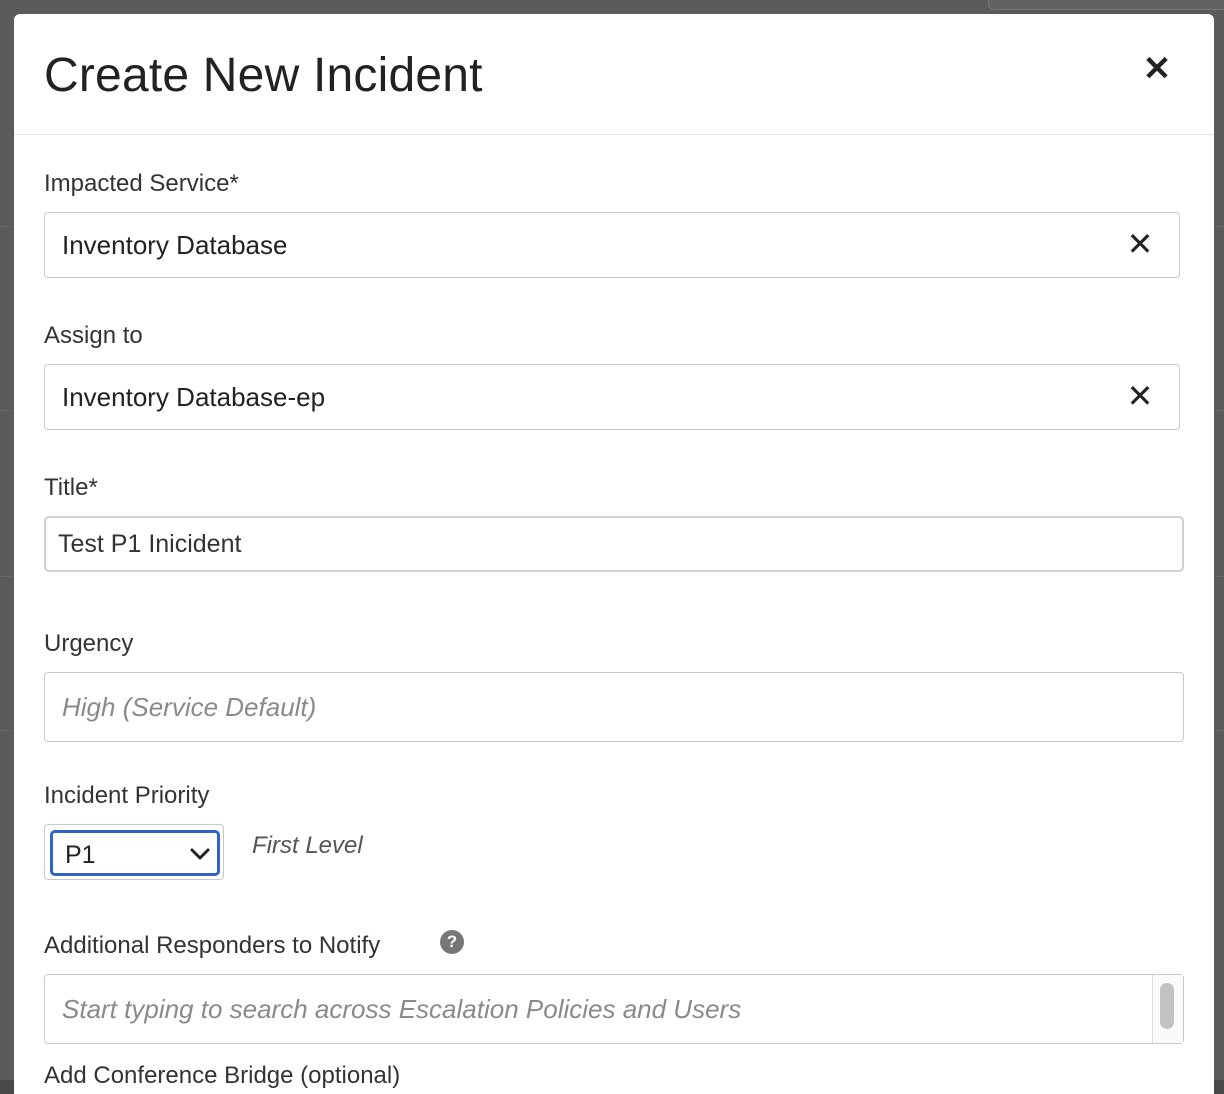 Image resolution: width=1224 pixels, height=1094 pixels. Describe the element at coordinates (612, 397) in the screenshot. I see `assign-to-select: Inventory Database-ep ✕` at that location.